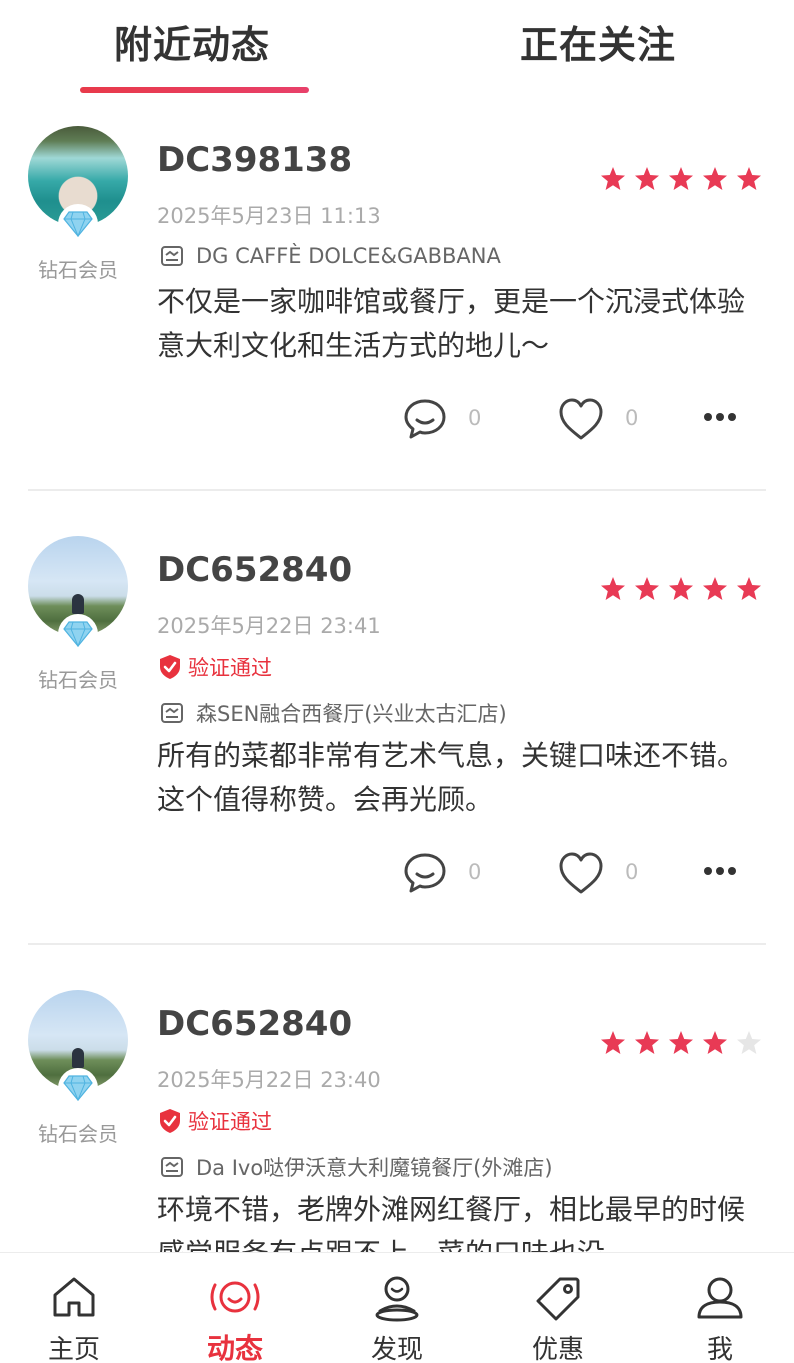  I want to click on nav-feed: 动态, so click(235, 1308).